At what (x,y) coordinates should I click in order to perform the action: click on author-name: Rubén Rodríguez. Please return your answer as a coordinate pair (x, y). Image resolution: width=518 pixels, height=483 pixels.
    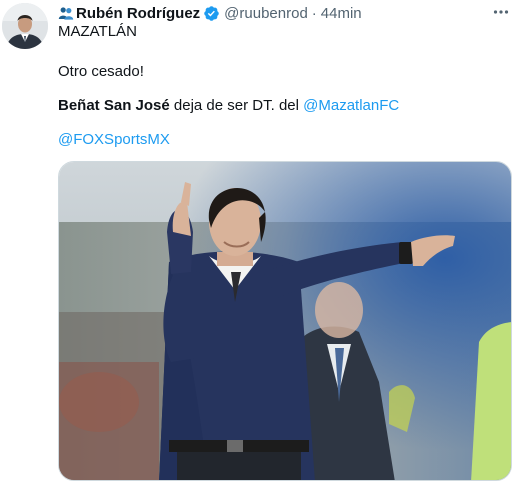
    Looking at the image, I should click on (138, 13).